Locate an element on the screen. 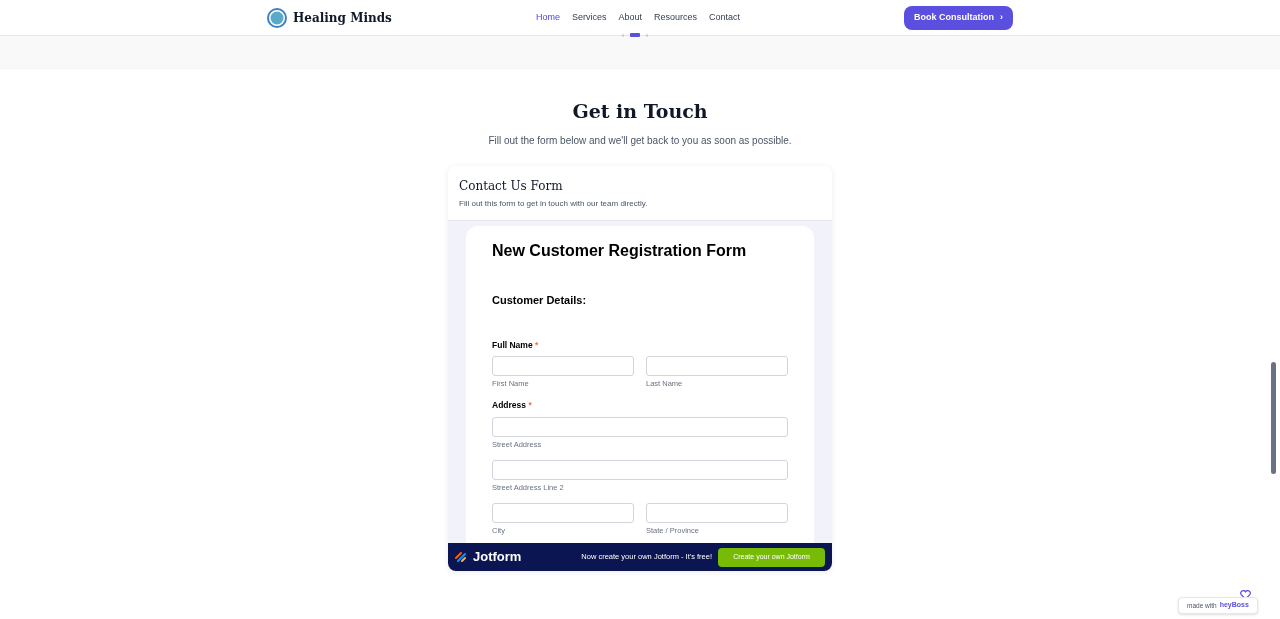  card-description: Fill out this form to get in touch with our team directly. is located at coordinates (554, 204).